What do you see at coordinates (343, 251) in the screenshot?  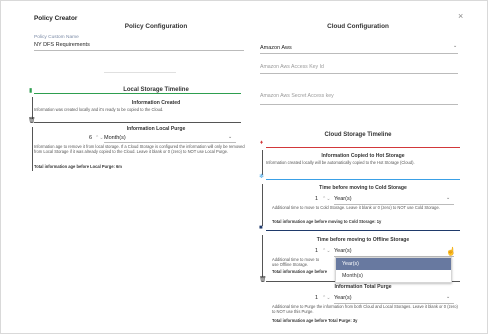 I see `offline-unit-select: Year(s)` at bounding box center [343, 251].